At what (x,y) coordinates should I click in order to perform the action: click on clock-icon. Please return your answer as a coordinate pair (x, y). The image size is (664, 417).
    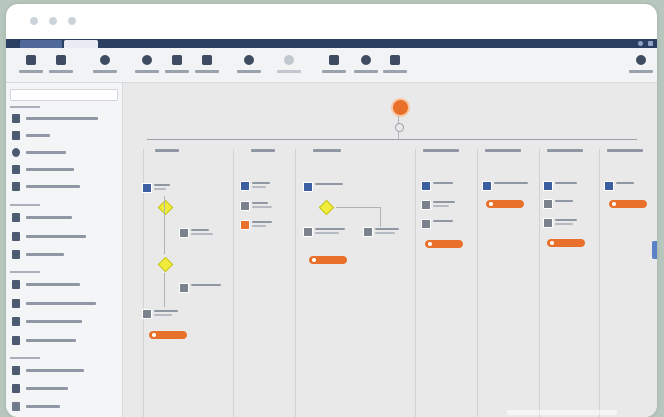
    Looking at the image, I should click on (16, 152).